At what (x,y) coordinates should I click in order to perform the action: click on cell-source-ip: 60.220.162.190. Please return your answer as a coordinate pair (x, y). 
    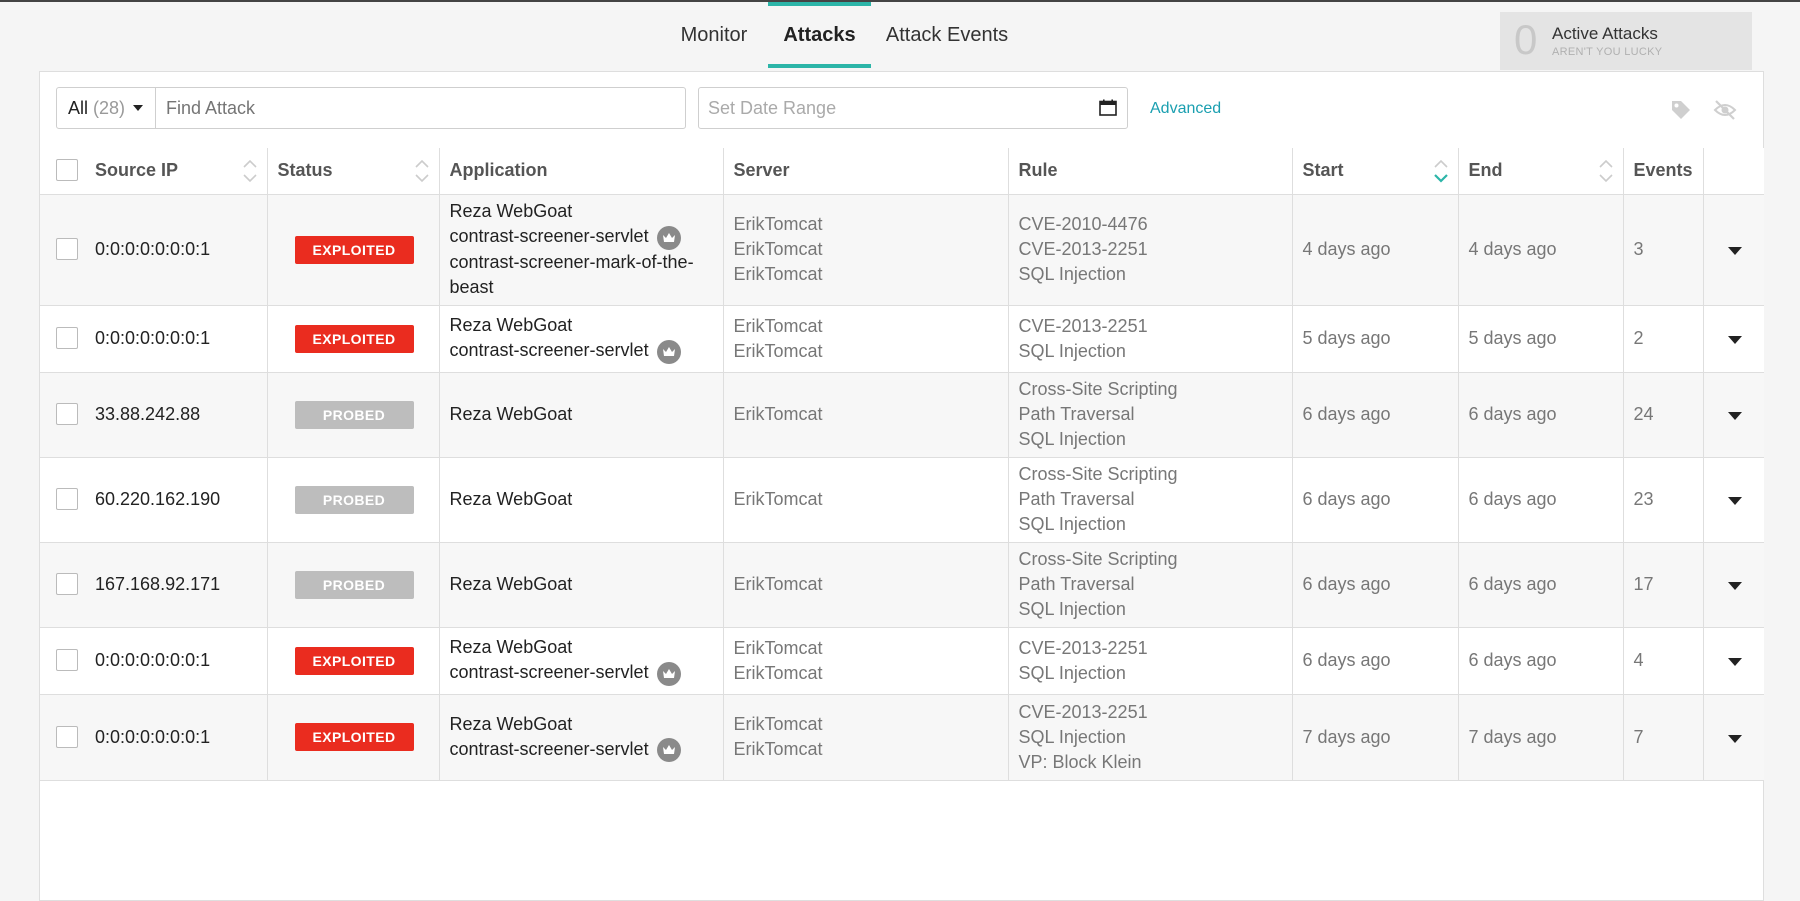
    Looking at the image, I should click on (154, 500).